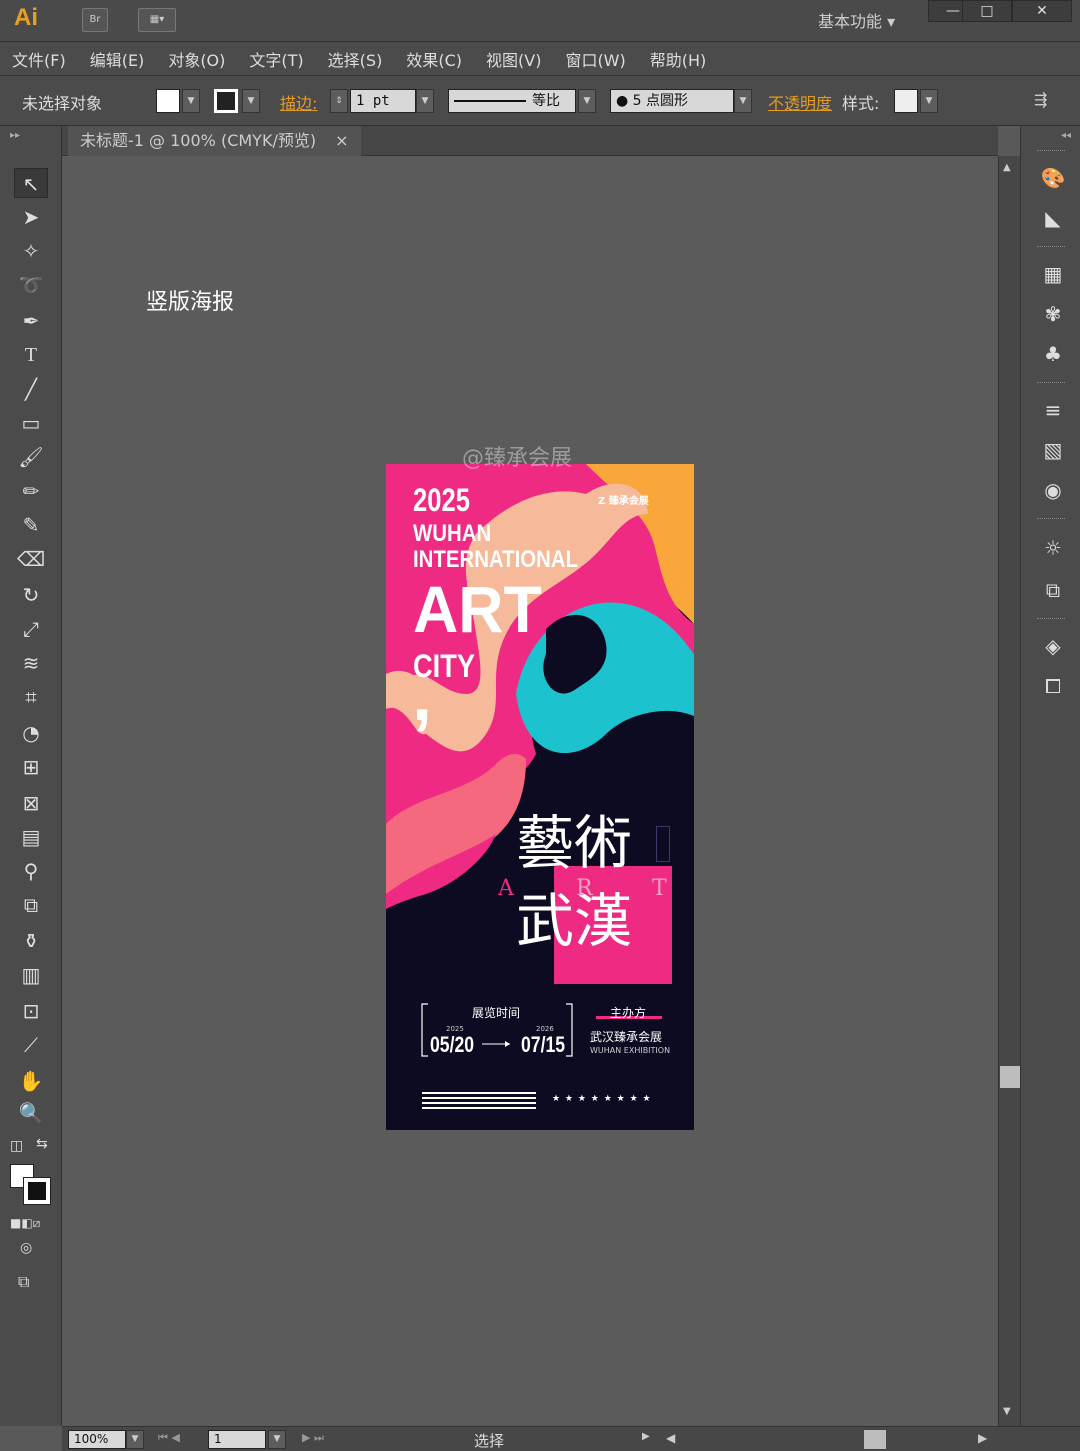  Describe the element at coordinates (277, 1439) in the screenshot. I see `artboard-dropdown: ▼` at that location.